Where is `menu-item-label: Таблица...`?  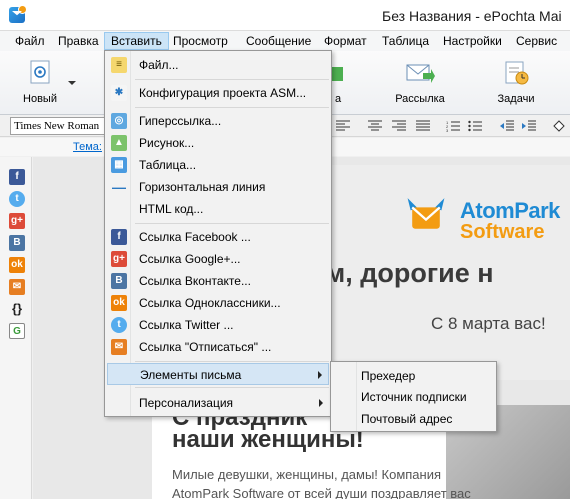 menu-item-label: Таблица... is located at coordinates (168, 165).